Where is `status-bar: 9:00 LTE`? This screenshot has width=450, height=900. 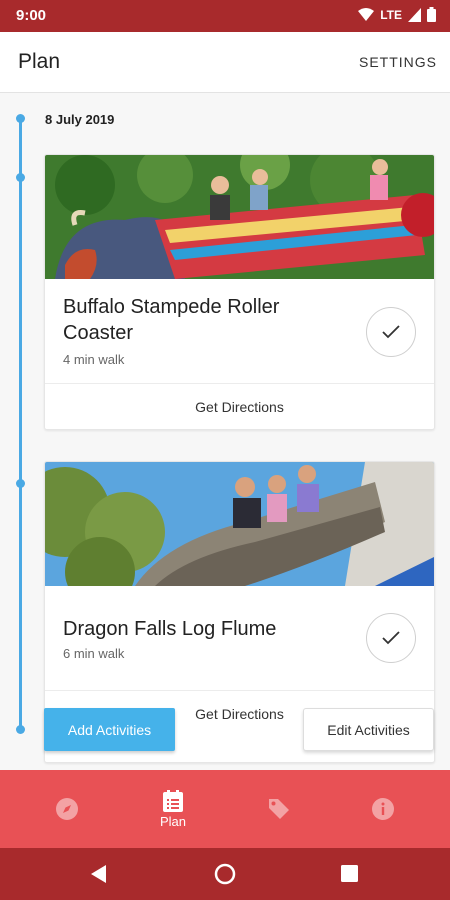 status-bar: 9:00 LTE is located at coordinates (225, 16).